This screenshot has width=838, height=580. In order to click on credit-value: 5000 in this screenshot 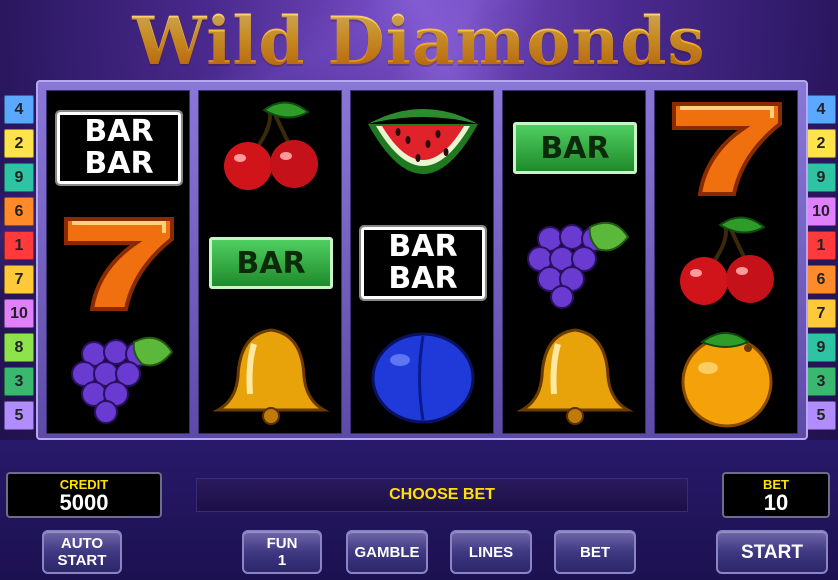, I will do `click(84, 502)`.